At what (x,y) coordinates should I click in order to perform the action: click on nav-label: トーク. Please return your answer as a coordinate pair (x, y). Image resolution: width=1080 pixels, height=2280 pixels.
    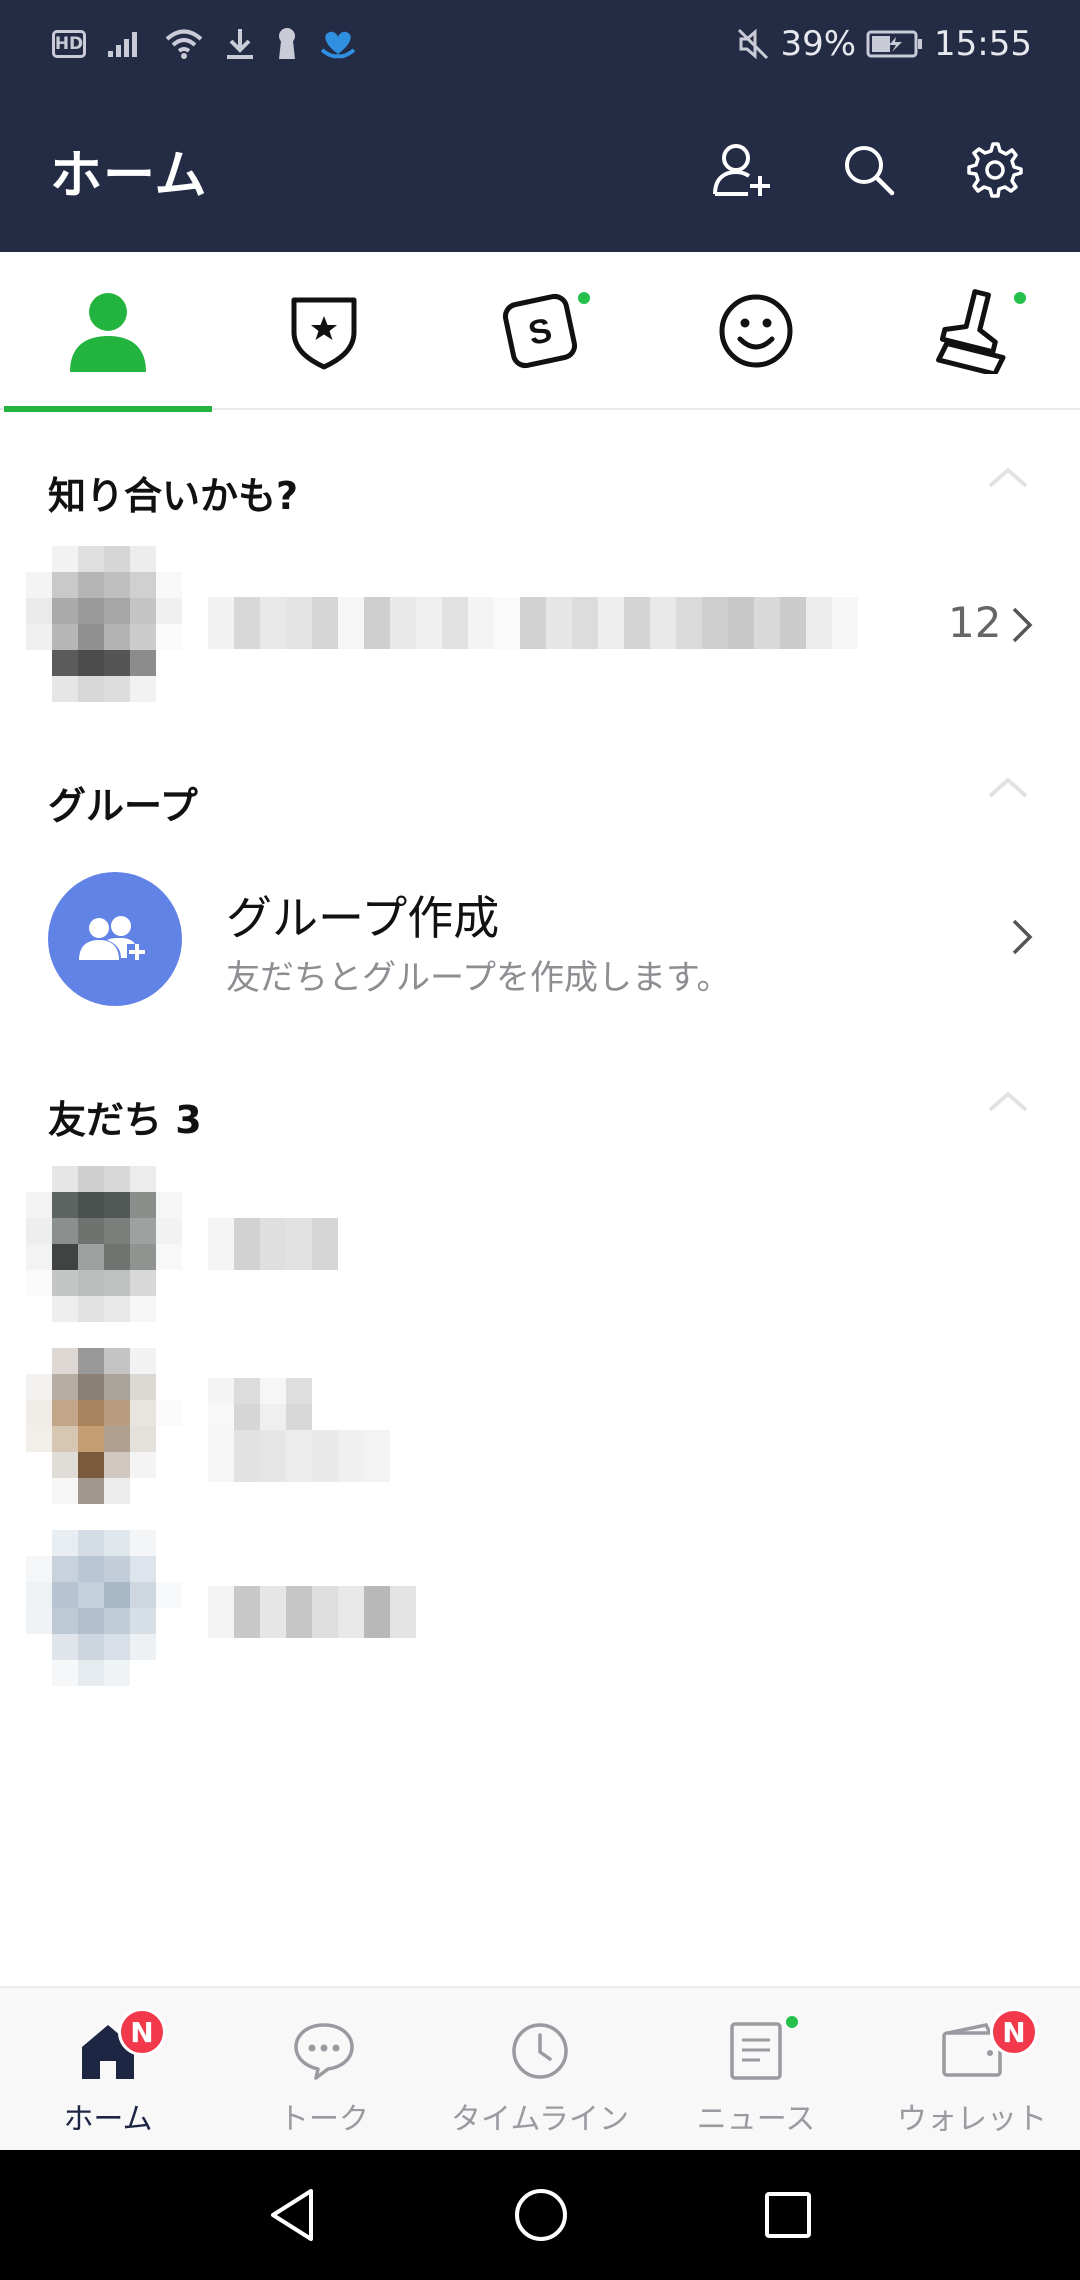
    Looking at the image, I should click on (324, 2119).